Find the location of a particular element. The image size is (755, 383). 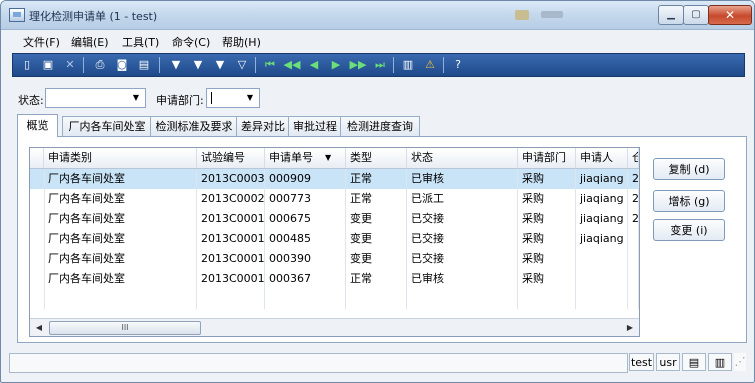

print-icon: ⎙ is located at coordinates (100, 65).